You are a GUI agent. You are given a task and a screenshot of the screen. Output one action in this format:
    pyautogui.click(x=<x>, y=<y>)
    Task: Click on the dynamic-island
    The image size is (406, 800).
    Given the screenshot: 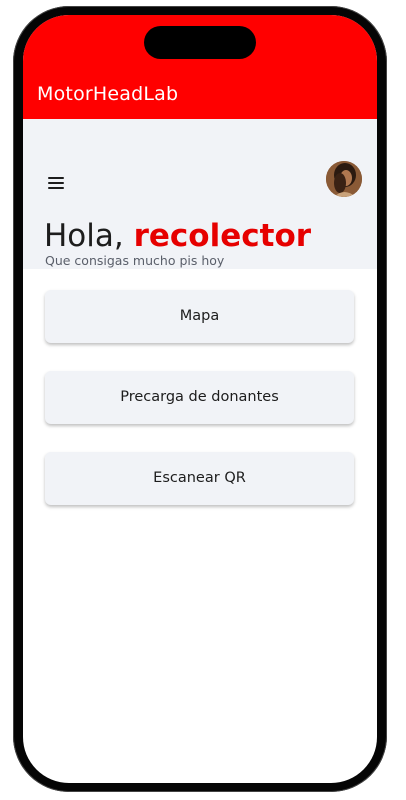 What is the action you would take?
    pyautogui.click(x=200, y=42)
    